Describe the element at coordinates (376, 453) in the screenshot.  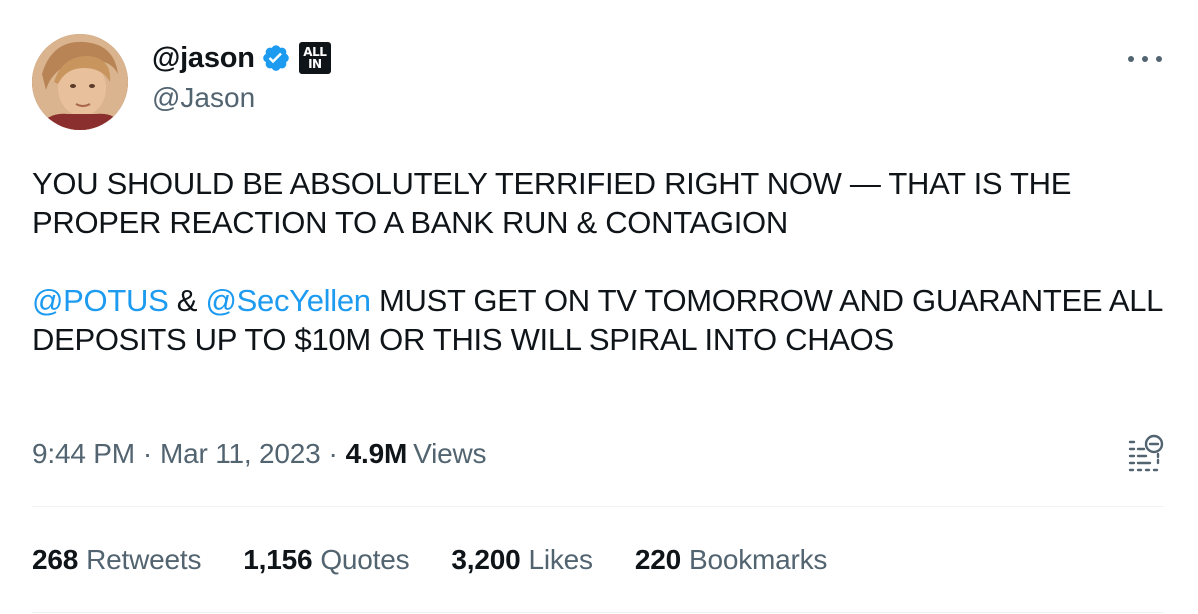
I see `views-count: 4.9M` at that location.